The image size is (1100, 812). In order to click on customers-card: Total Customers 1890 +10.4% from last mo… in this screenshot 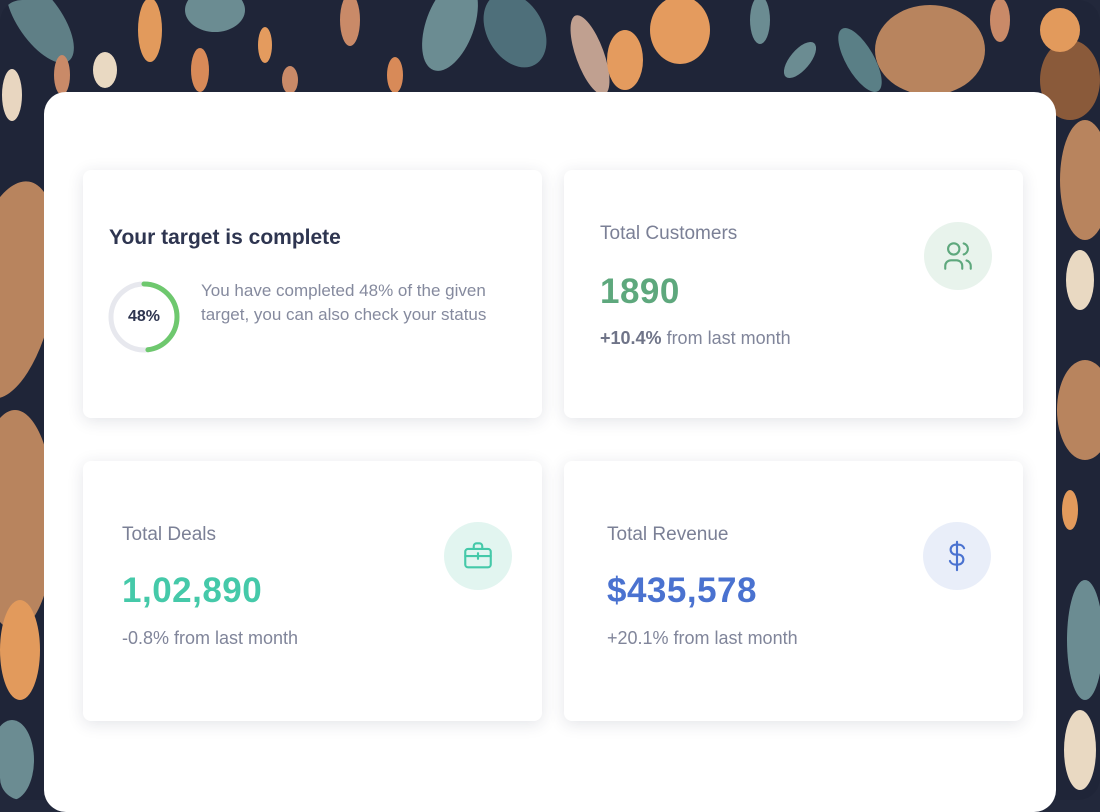, I will do `click(793, 294)`.